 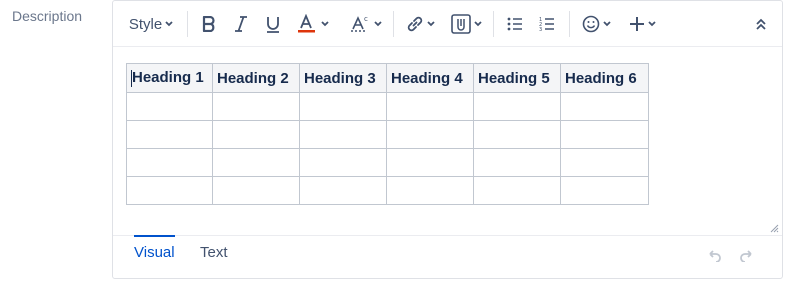 What do you see at coordinates (154, 251) in the screenshot?
I see `tab-visual: Visual` at bounding box center [154, 251].